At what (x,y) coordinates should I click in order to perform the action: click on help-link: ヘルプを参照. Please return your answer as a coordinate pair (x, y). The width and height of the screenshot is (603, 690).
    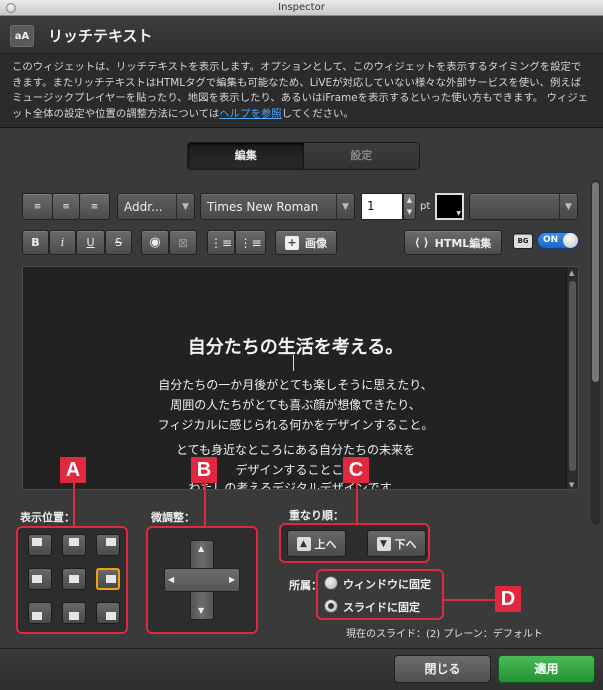
    Looking at the image, I should click on (250, 114).